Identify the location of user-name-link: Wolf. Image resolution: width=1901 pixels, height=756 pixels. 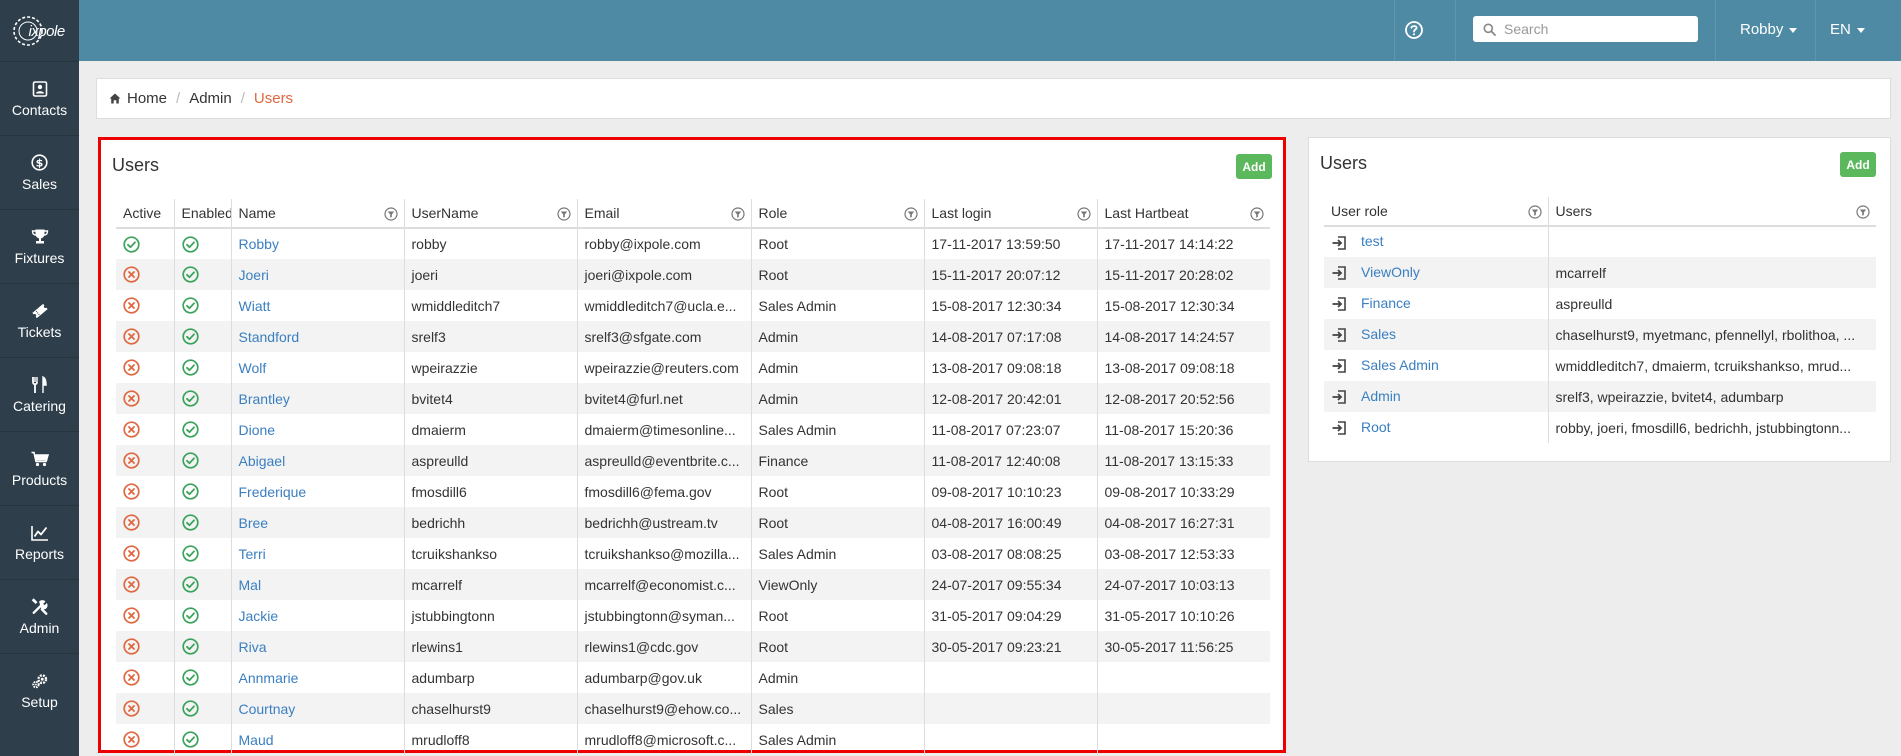
(253, 368).